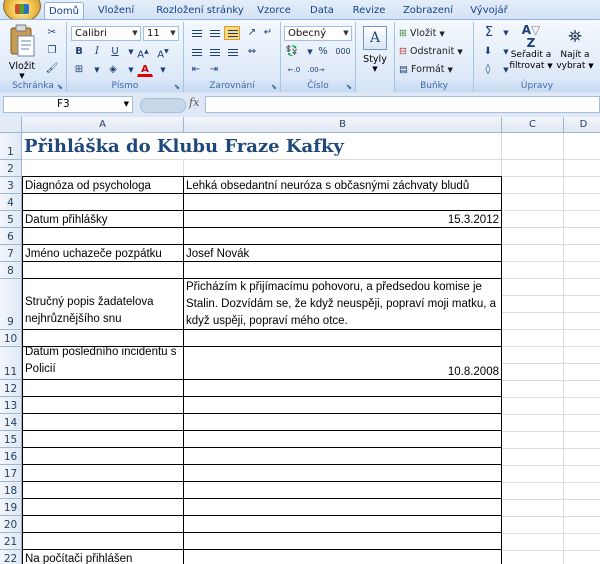  Describe the element at coordinates (103, 202) in the screenshot. I see `cell-a4` at that location.